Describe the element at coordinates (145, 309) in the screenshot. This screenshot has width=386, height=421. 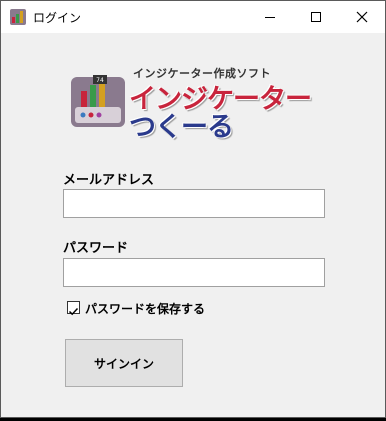
I see `save-password-label: パスワードを保存する` at that location.